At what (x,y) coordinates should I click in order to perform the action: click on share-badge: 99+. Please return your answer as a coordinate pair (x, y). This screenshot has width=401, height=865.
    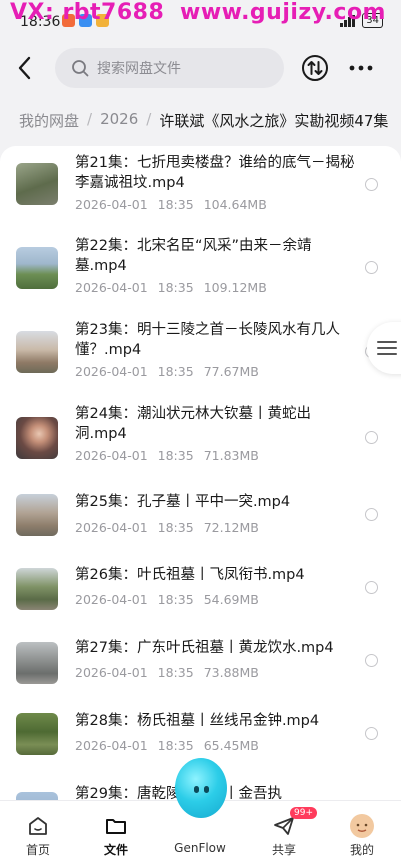
    Looking at the image, I should click on (303, 813).